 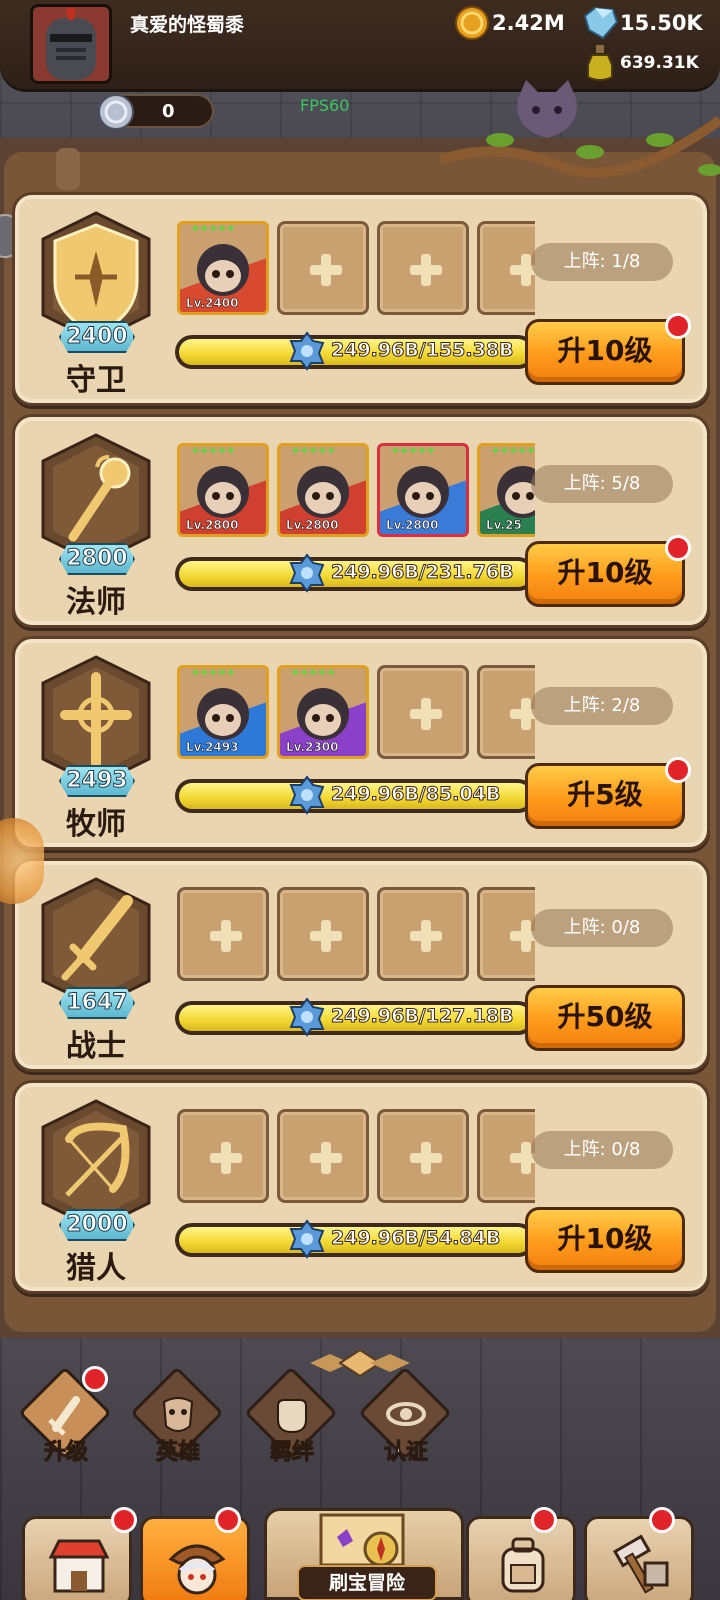 What do you see at coordinates (415, 794) in the screenshot?
I see `progress-text: 249.96B/85.04B` at bounding box center [415, 794].